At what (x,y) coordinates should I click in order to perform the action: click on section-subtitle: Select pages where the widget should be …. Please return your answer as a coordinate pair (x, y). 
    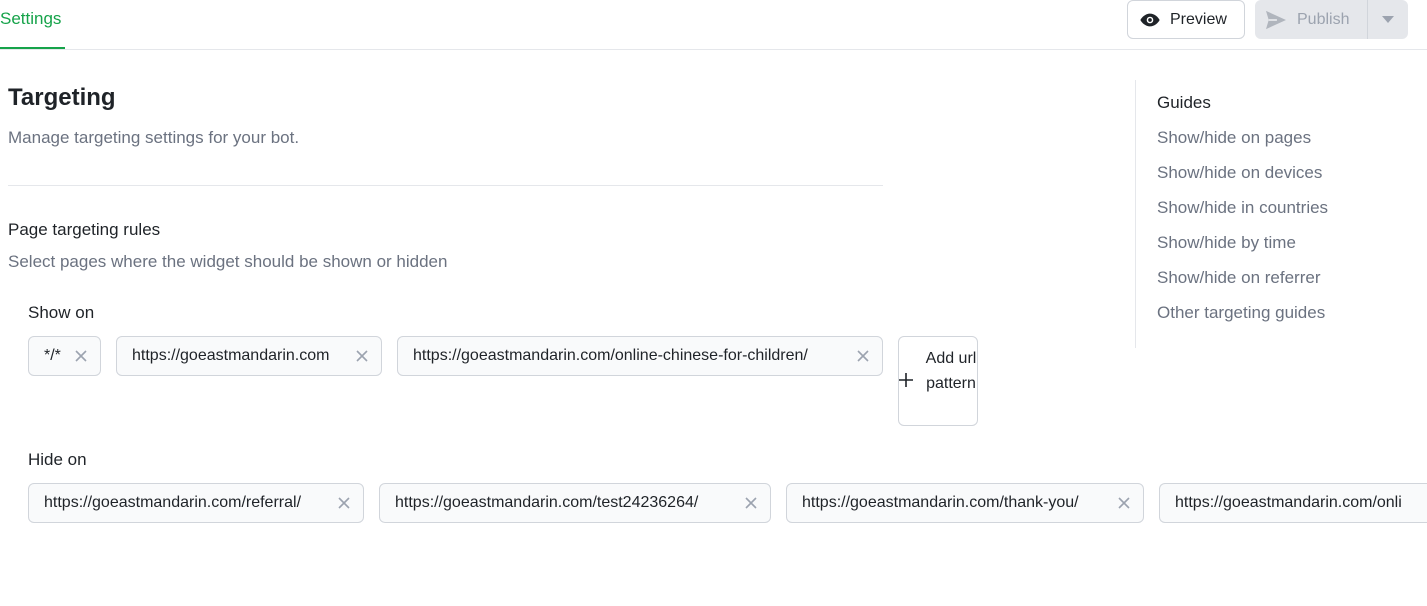
    Looking at the image, I should click on (228, 261).